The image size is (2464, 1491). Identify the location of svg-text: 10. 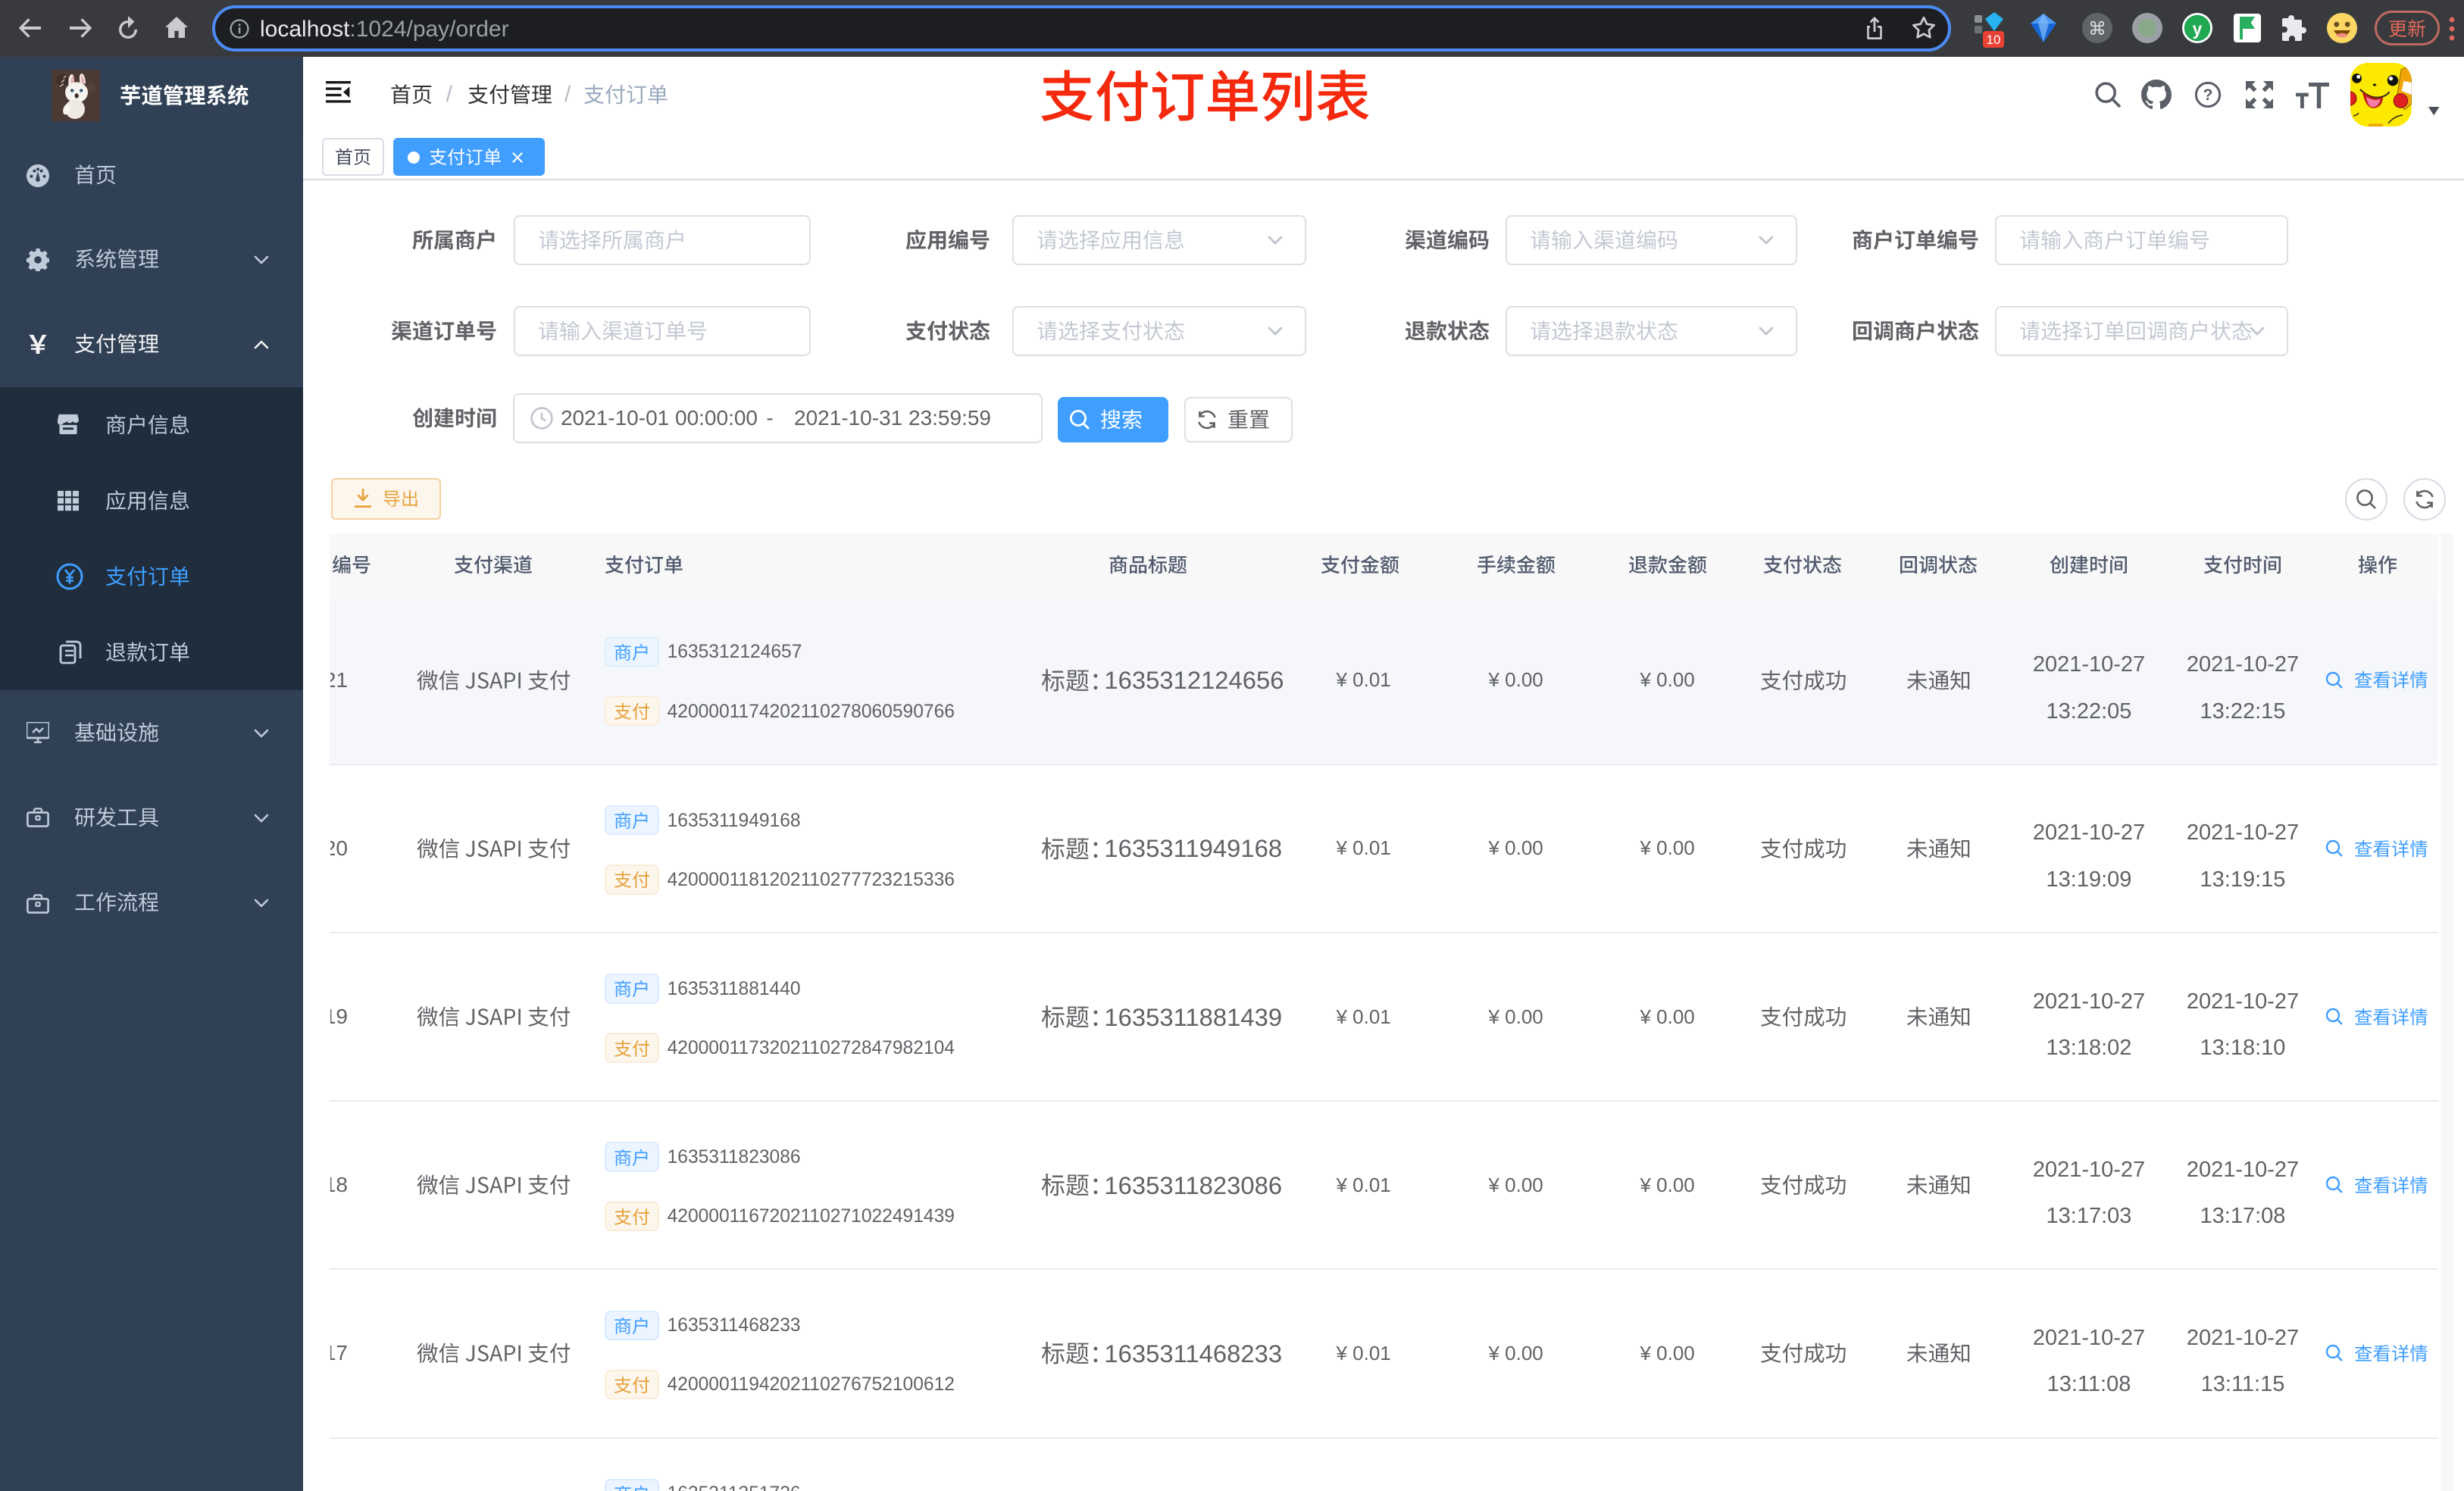
(1994, 40).